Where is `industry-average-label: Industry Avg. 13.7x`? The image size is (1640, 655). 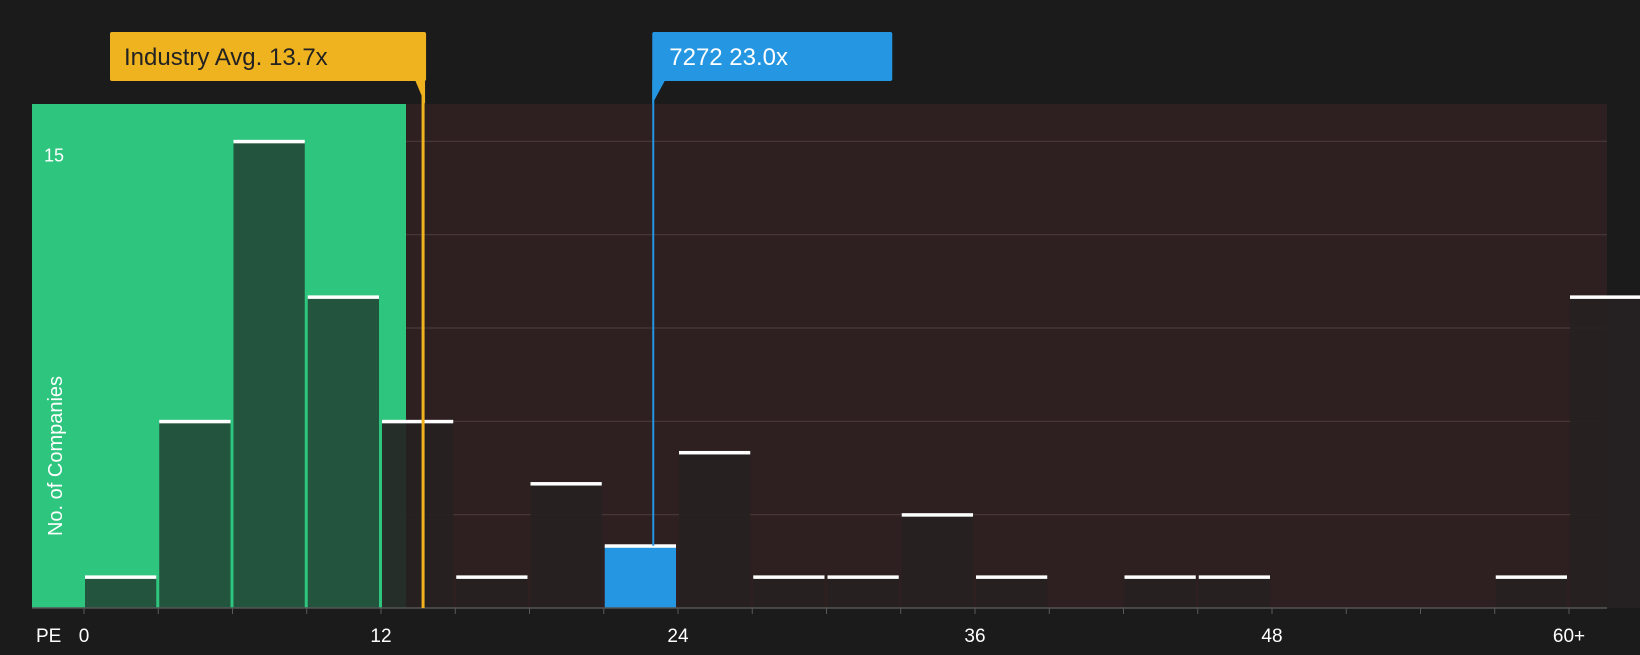 industry-average-label: Industry Avg. 13.7x is located at coordinates (226, 57).